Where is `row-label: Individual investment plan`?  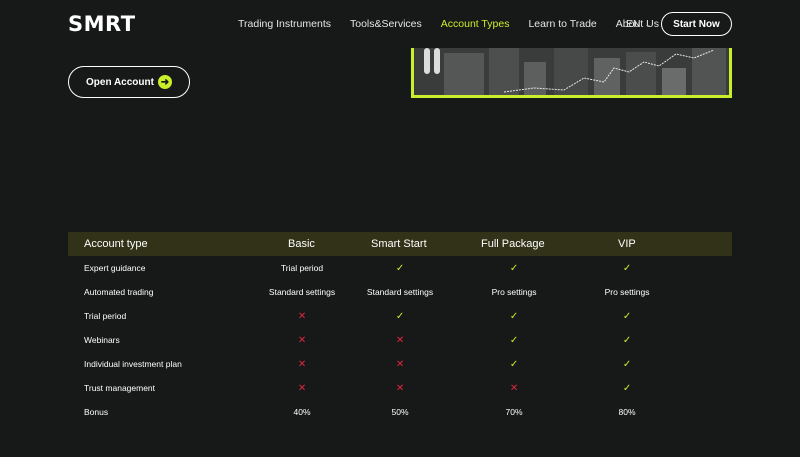
row-label: Individual investment plan is located at coordinates (133, 364).